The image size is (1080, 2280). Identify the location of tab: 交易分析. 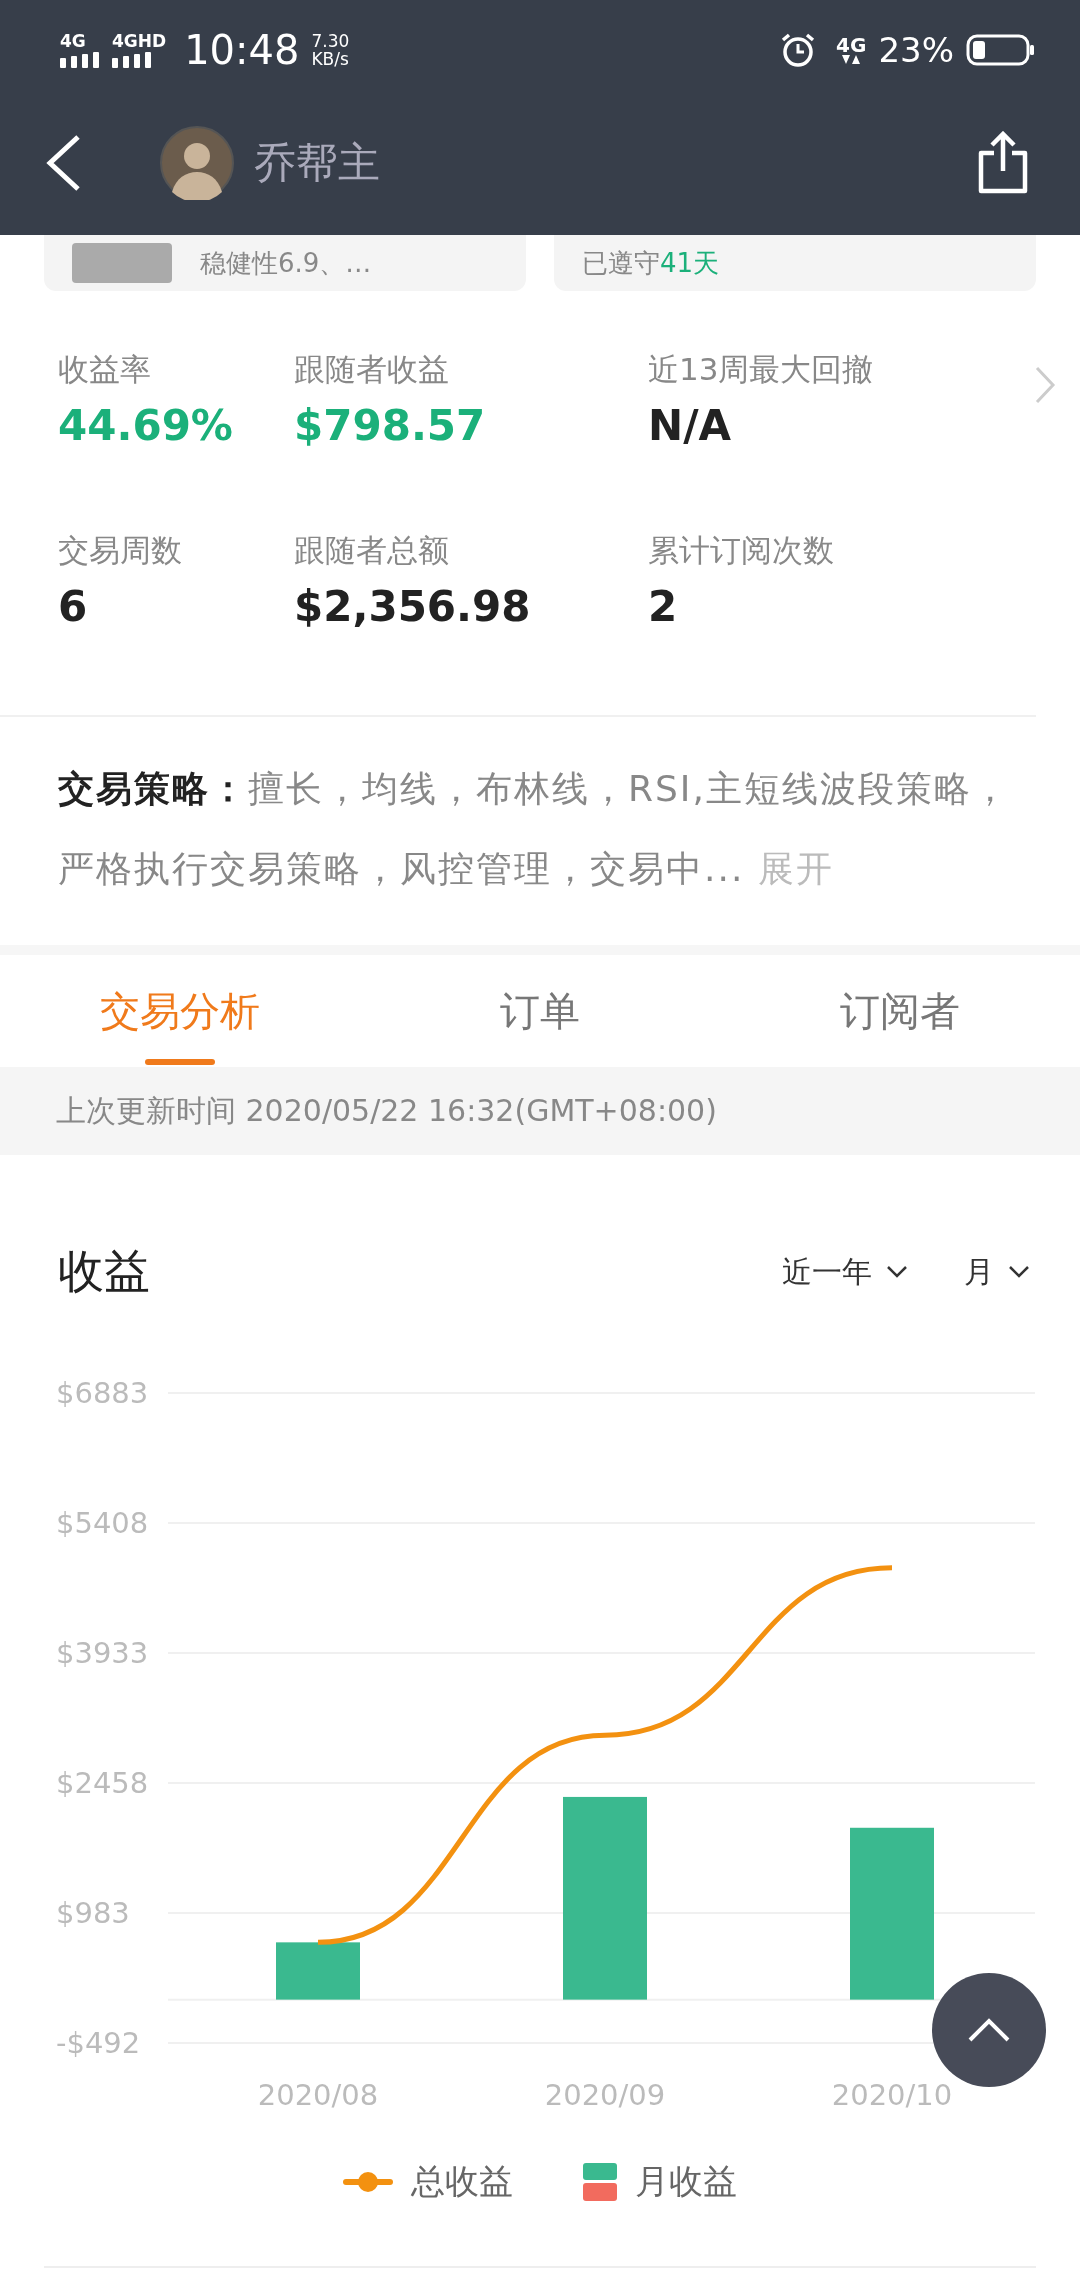
(180, 1011).